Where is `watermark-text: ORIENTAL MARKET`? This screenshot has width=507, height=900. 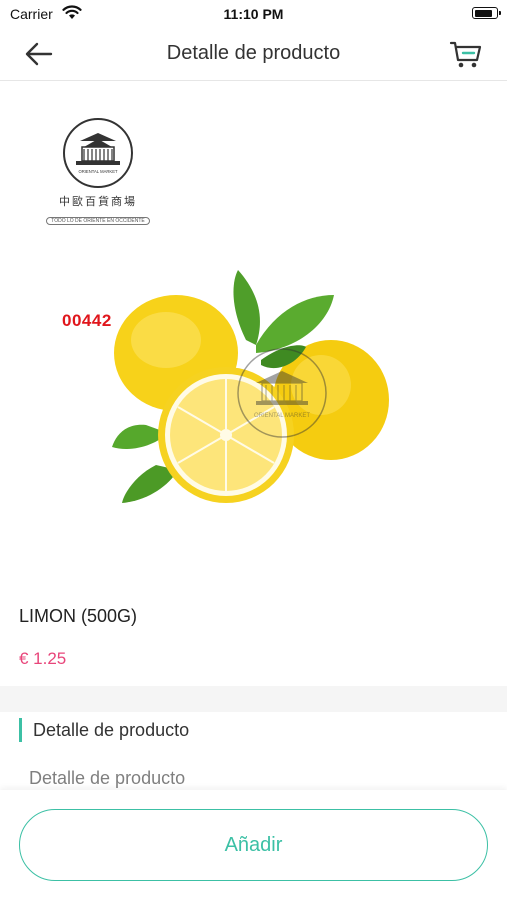
watermark-text: ORIENTAL MARKET is located at coordinates (282, 416).